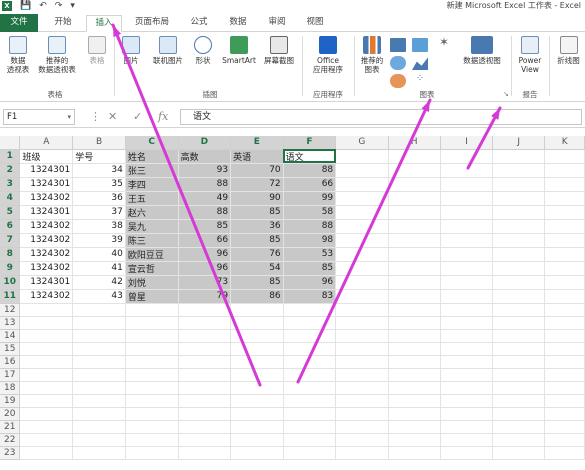  What do you see at coordinates (257, 198) in the screenshot?
I see `cell: 90` at bounding box center [257, 198].